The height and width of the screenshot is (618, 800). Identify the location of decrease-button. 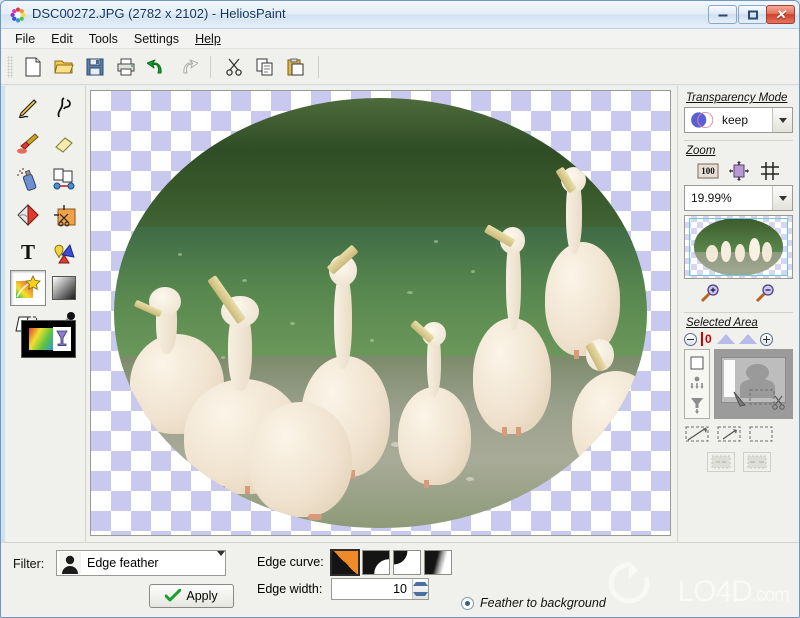
(690, 339).